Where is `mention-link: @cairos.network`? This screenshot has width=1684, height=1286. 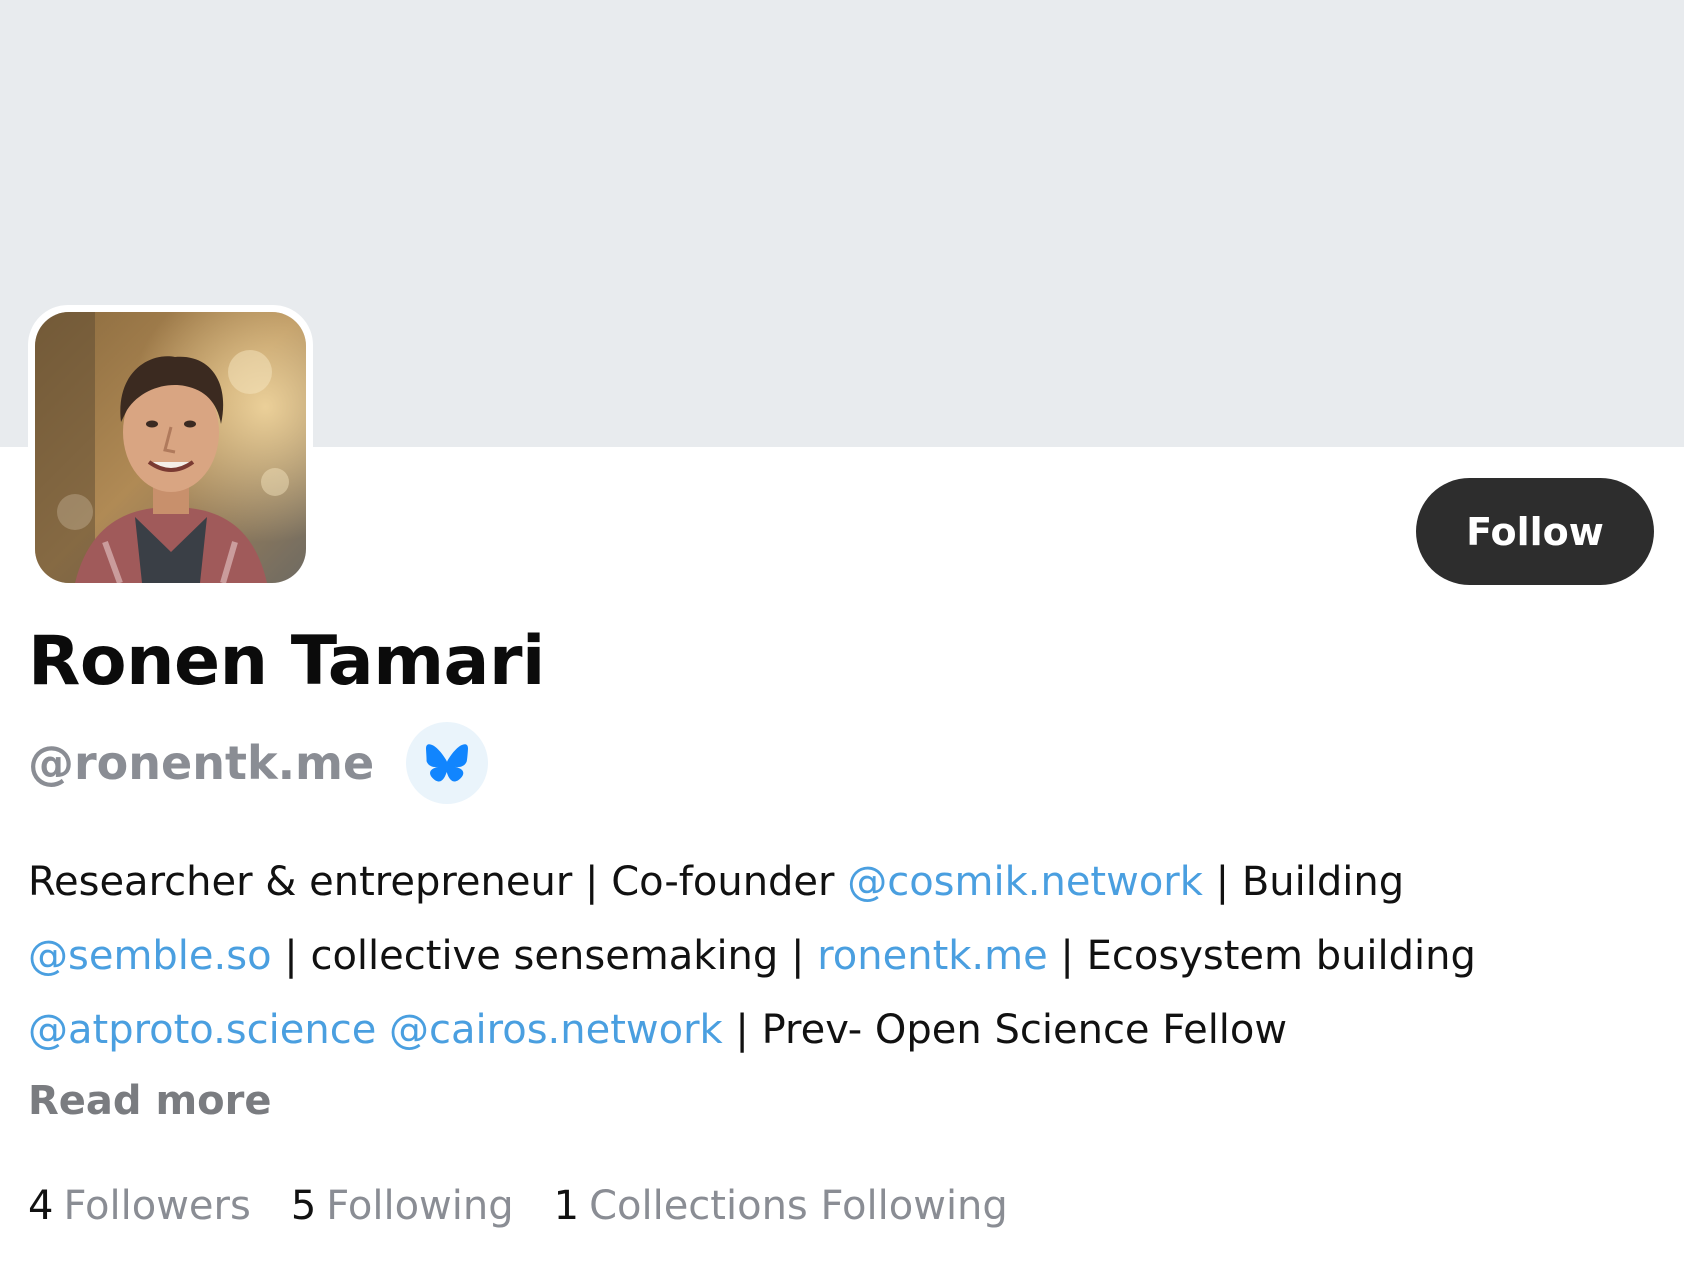
mention-link: @cairos.network is located at coordinates (556, 1030).